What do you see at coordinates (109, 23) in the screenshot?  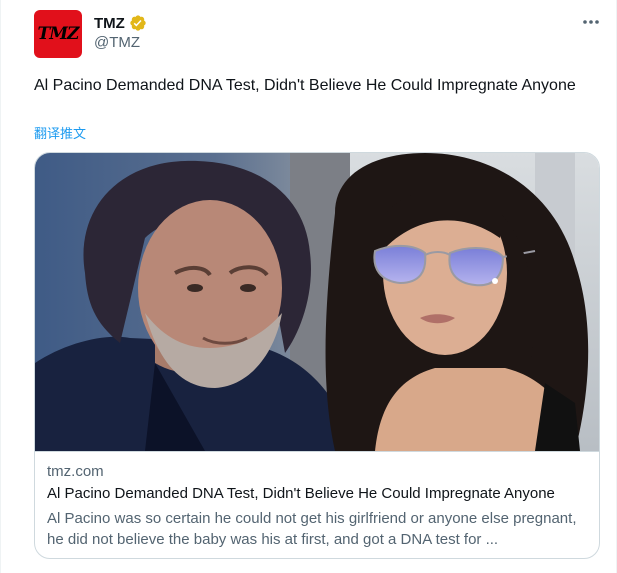 I see `author-display-name: TMZ` at bounding box center [109, 23].